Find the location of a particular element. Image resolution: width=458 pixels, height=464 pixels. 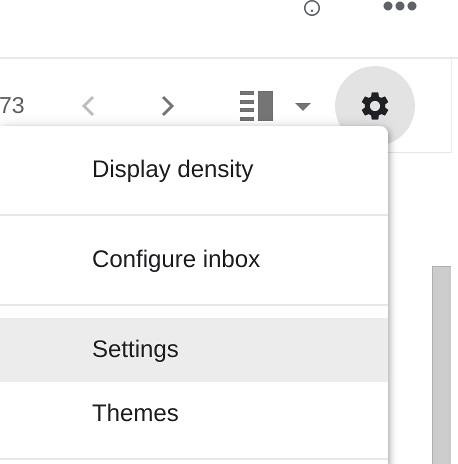

message-count: 73 is located at coordinates (13, 105).